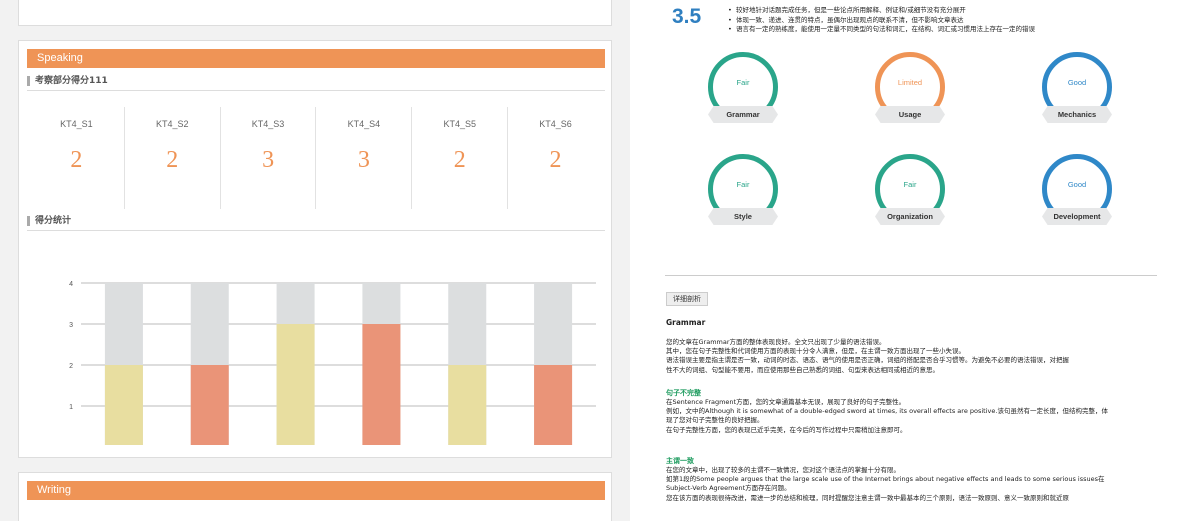  Describe the element at coordinates (683, 392) in the screenshot. I see `subtopic-title: 句子不完整` at that location.